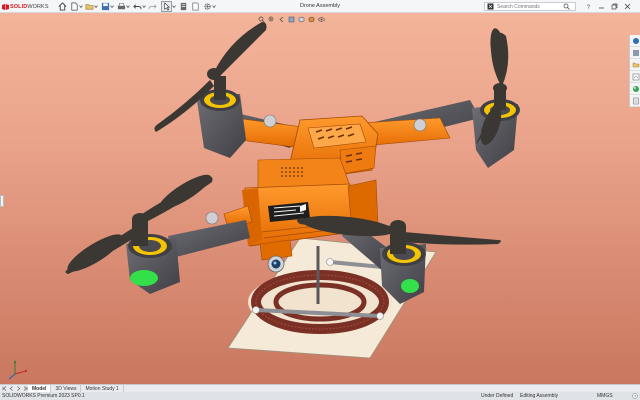 This screenshot has width=640, height=400. What do you see at coordinates (43, 396) in the screenshot?
I see `status-product-version: SOLIDWORKS Premium 2023 SP0.1` at bounding box center [43, 396].